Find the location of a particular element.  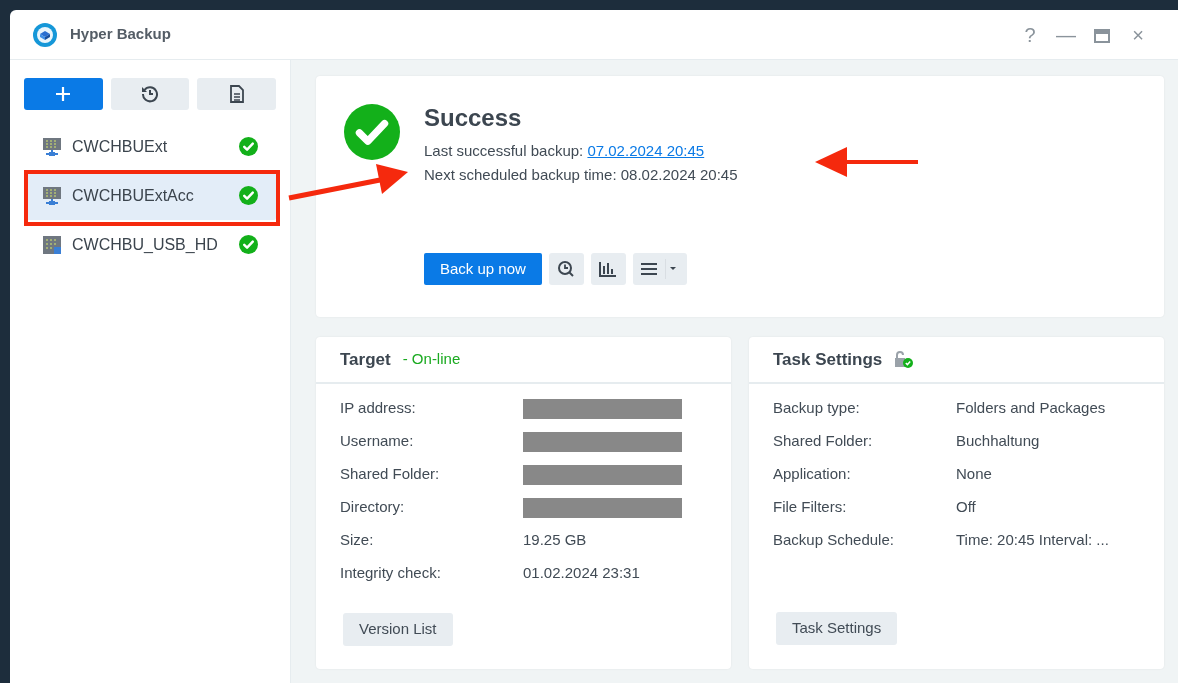

task-item: CWCHBU_USB_HD is located at coordinates (150, 244).